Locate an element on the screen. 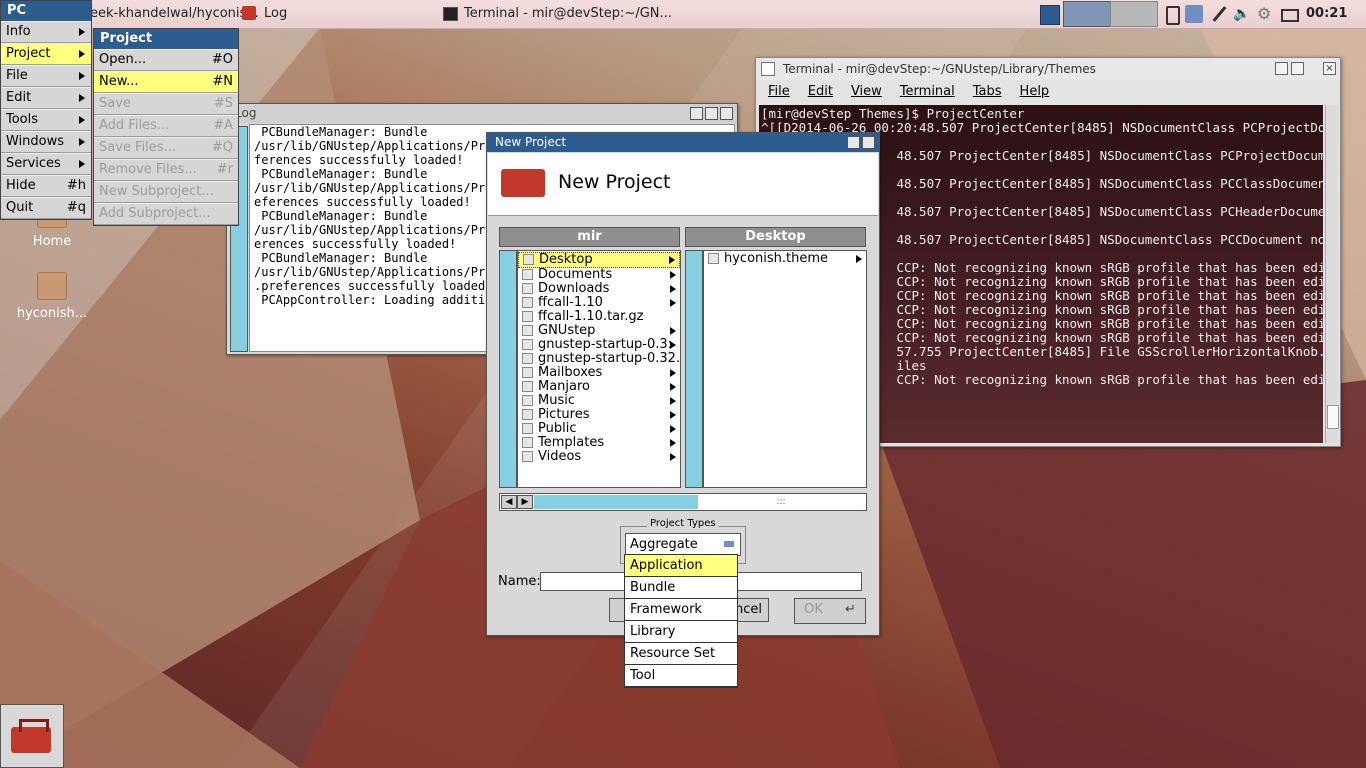 Image resolution: width=1366 pixels, height=768 pixels. heading: New Project is located at coordinates (614, 182).